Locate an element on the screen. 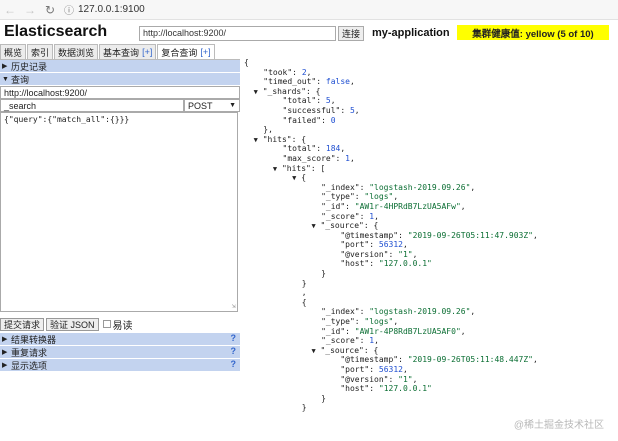 The height and width of the screenshot is (441, 618). forward-arrow-icon: → is located at coordinates (30, 10).